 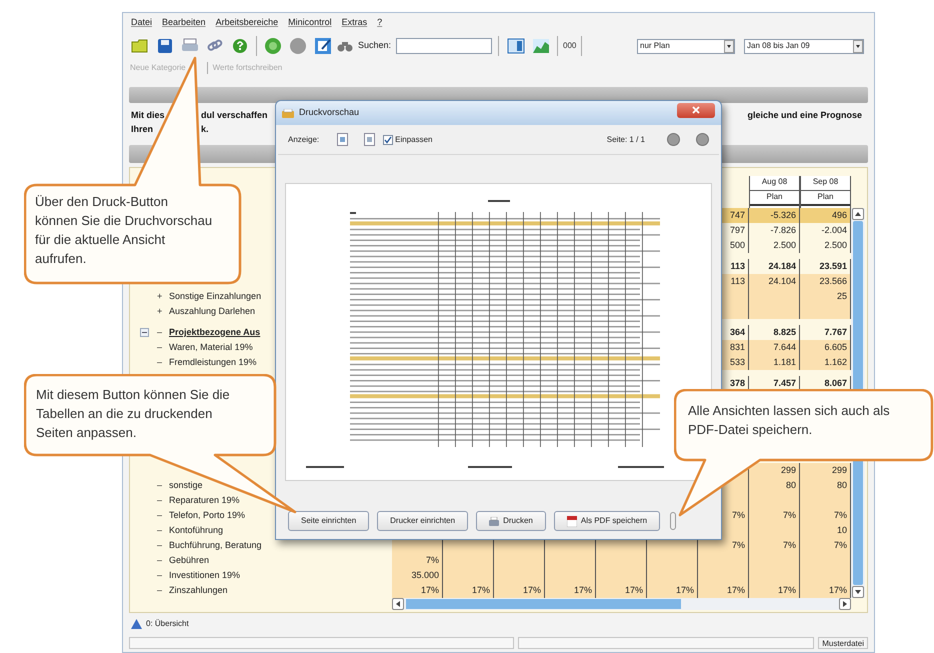 I want to click on edit-icon, so click(x=323, y=46).